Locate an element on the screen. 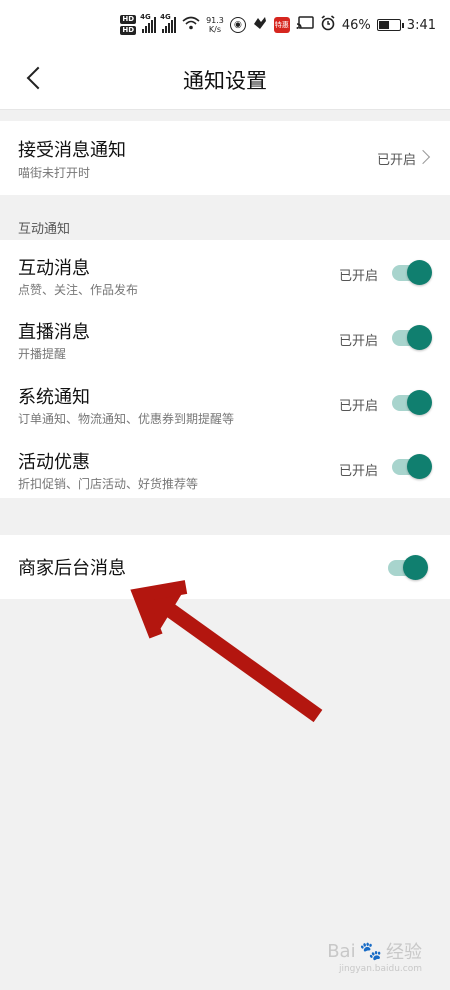 The width and height of the screenshot is (450, 990). row-subtitle: 折扣促销、门店活动、好货推荐等 is located at coordinates (108, 484).